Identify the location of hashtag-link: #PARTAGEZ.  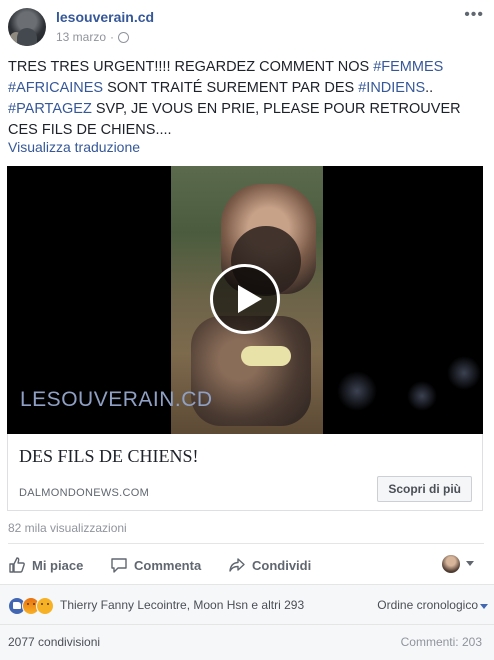
(50, 109).